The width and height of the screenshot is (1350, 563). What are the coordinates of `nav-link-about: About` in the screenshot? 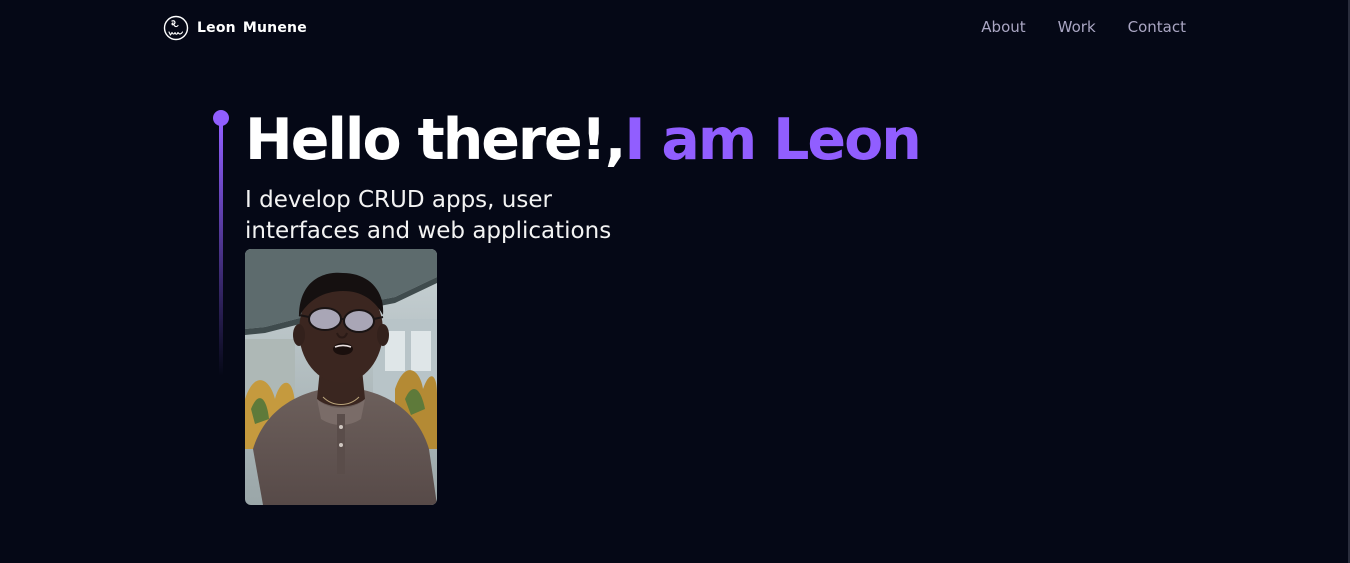 It's located at (1003, 27).